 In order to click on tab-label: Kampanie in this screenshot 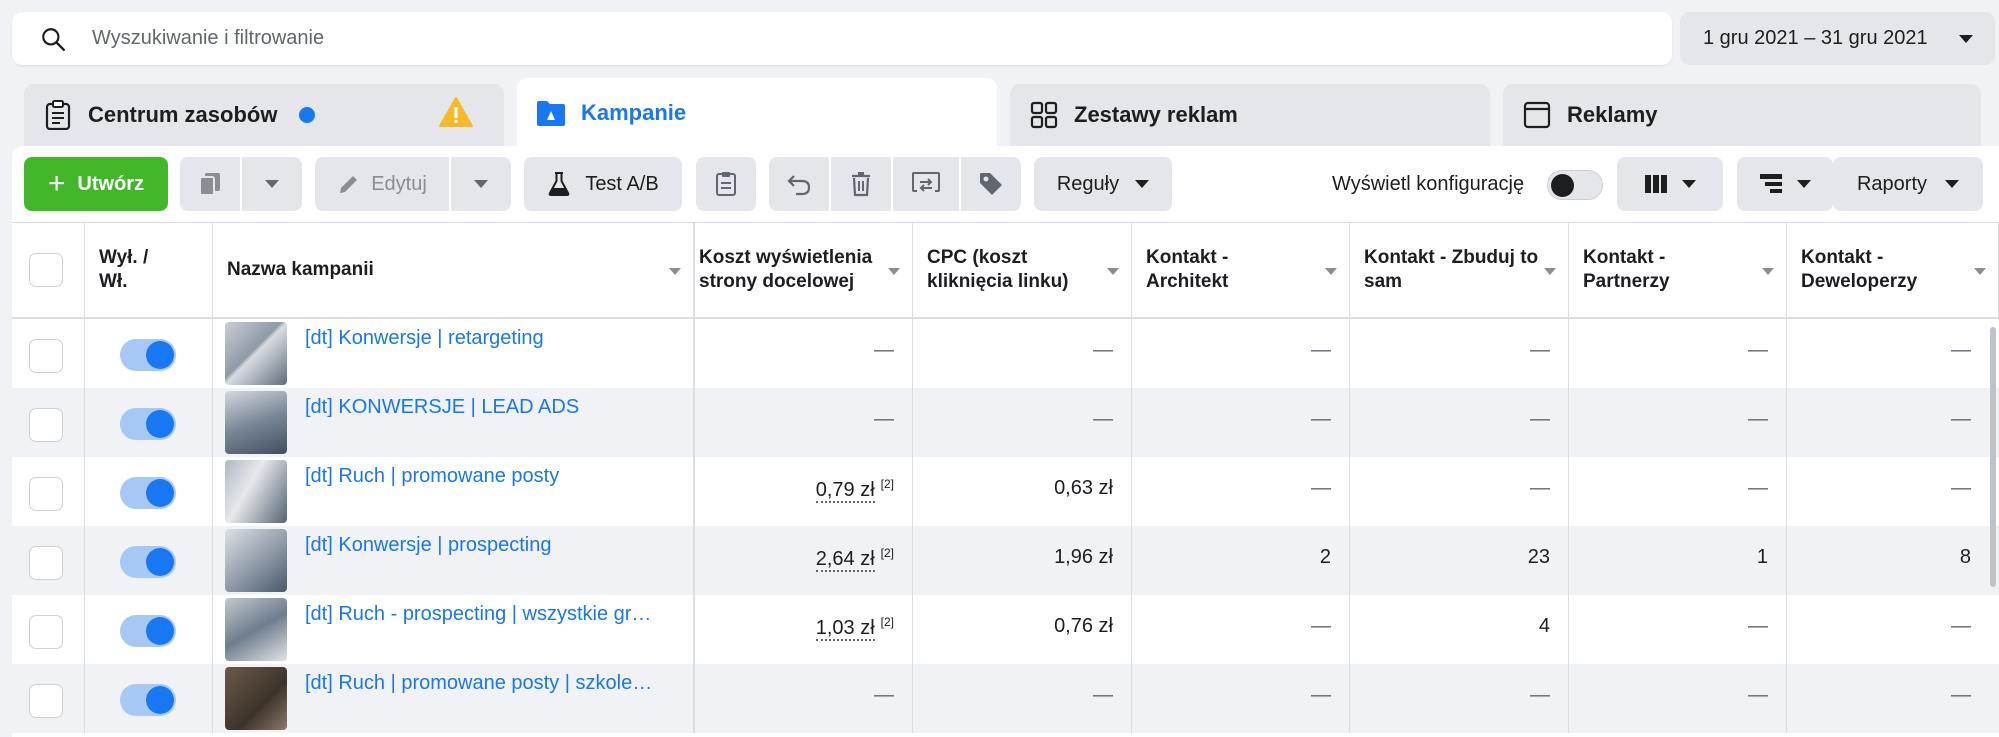, I will do `click(634, 112)`.